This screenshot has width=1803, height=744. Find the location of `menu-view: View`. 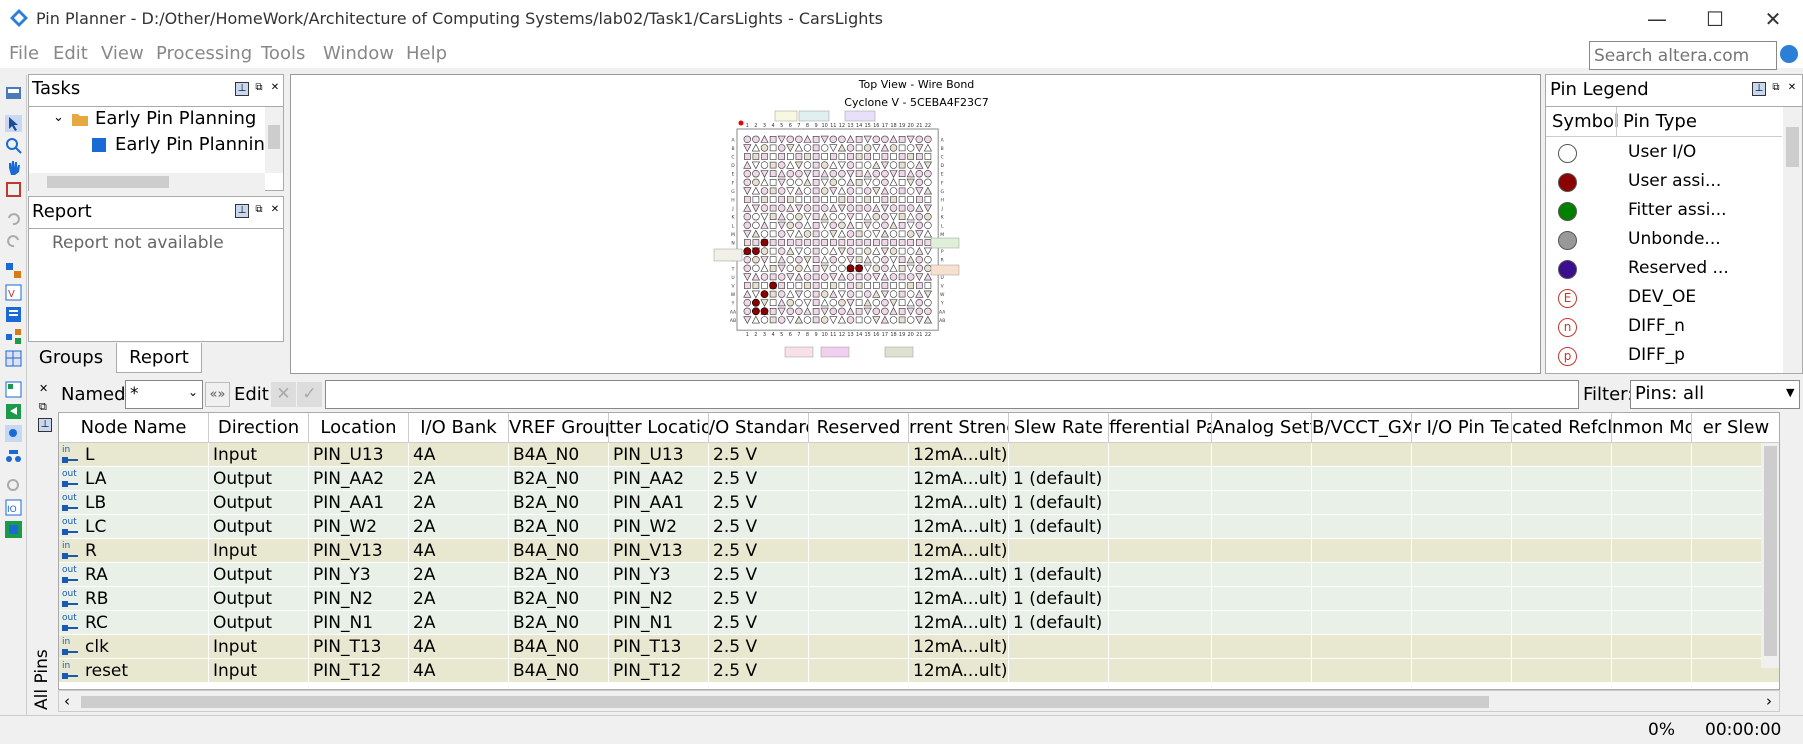

menu-view: View is located at coordinates (122, 53).